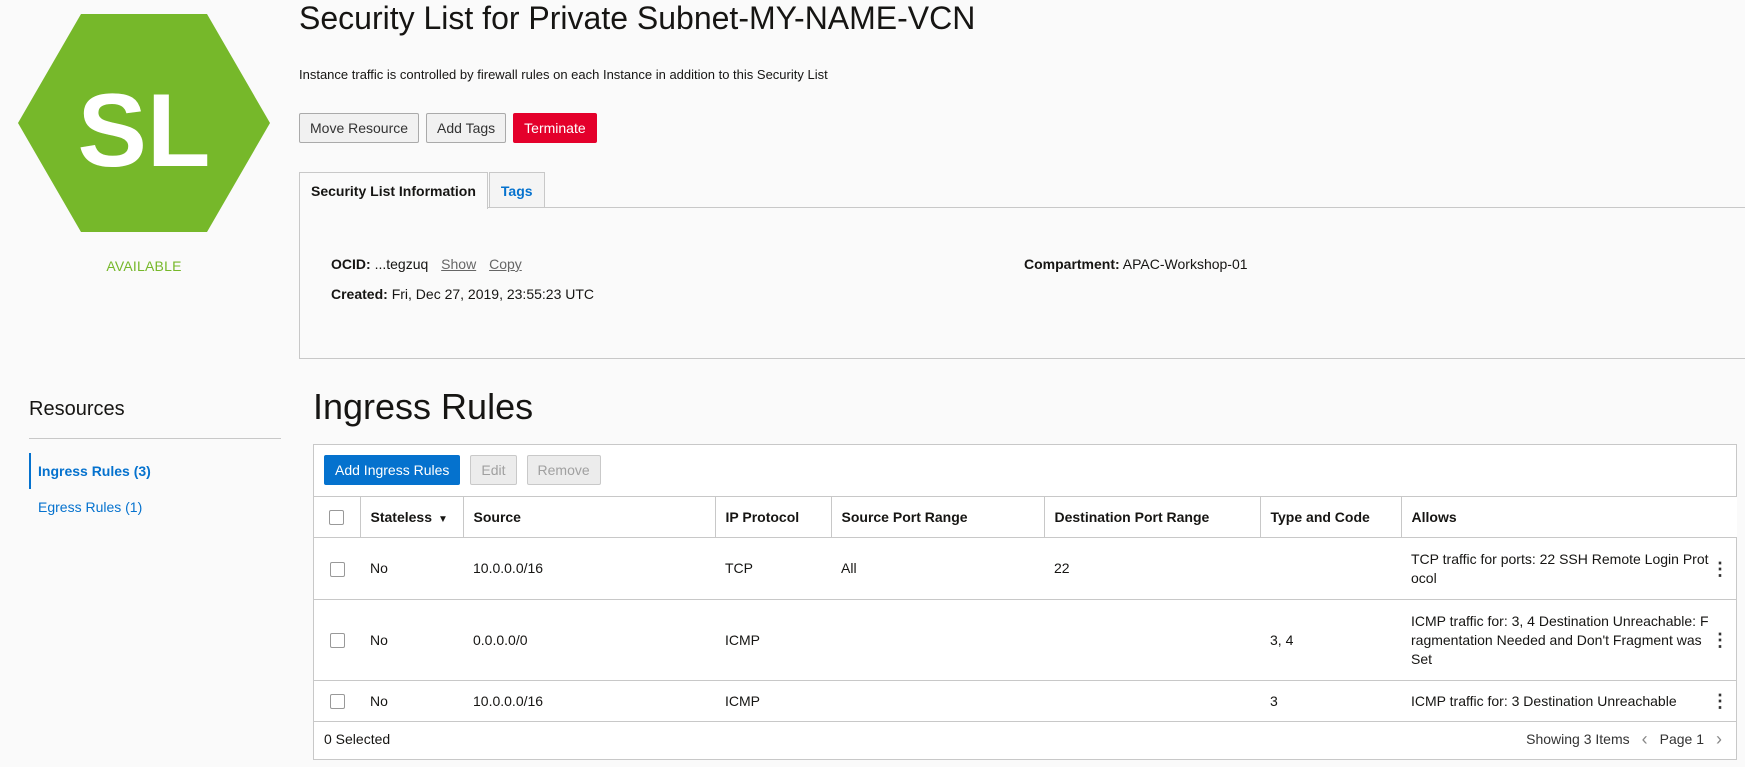 This screenshot has width=1745, height=767. What do you see at coordinates (423, 406) in the screenshot?
I see `ingress-rules-title: Ingress Rules` at bounding box center [423, 406].